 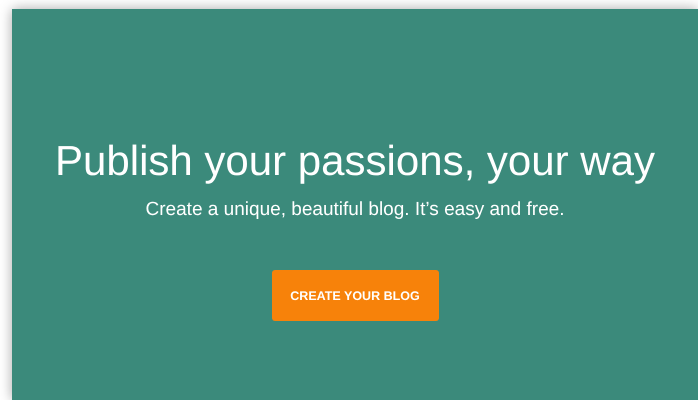 I want to click on hero-title: Publish your passions, your way, so click(x=355, y=161).